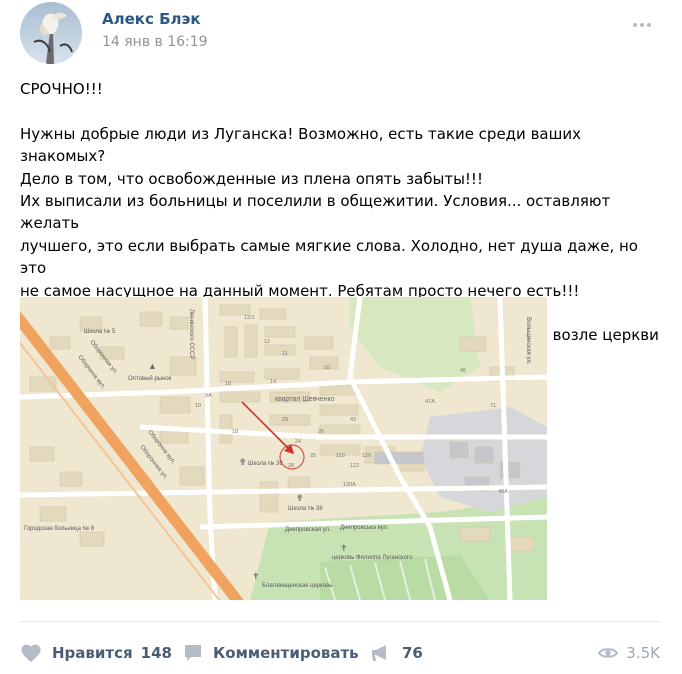  Describe the element at coordinates (340, 621) in the screenshot. I see `actions-divider` at that location.